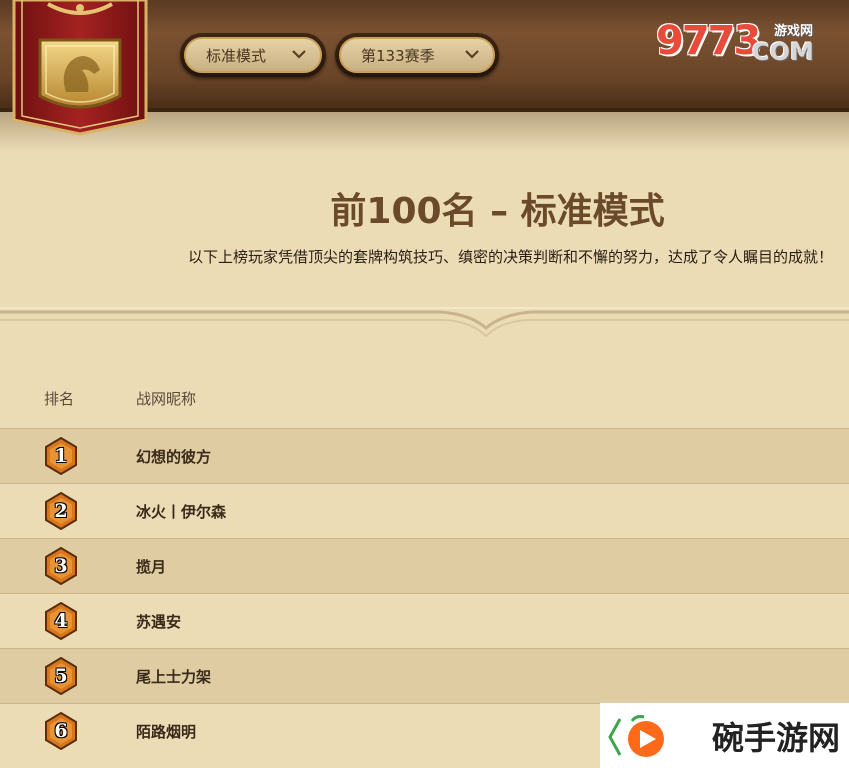 The image size is (849, 768). I want to click on rank-number: 3, so click(61, 566).